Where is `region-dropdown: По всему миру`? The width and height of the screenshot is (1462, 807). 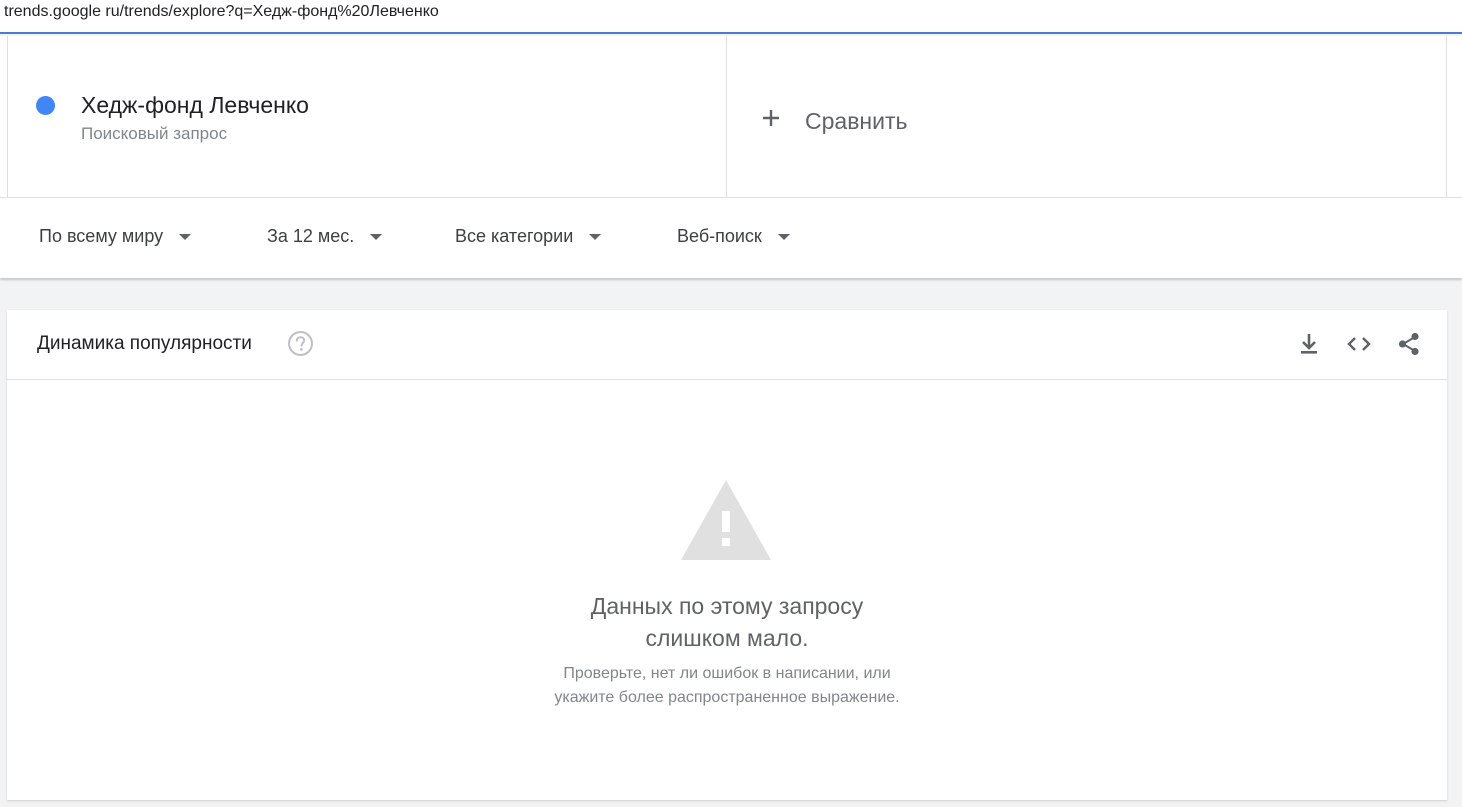 region-dropdown: По всему миру is located at coordinates (115, 236).